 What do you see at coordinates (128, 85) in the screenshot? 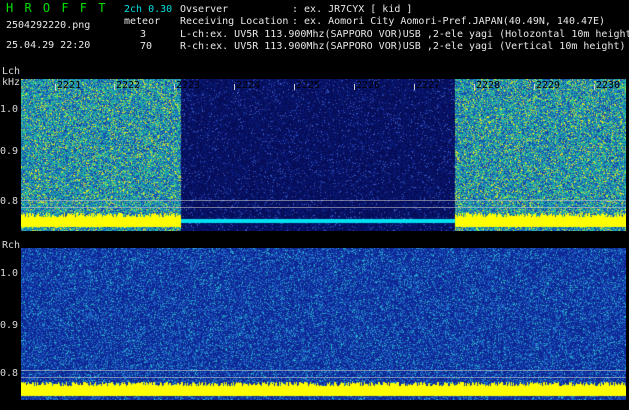
I see `time-label: 2222` at bounding box center [128, 85].